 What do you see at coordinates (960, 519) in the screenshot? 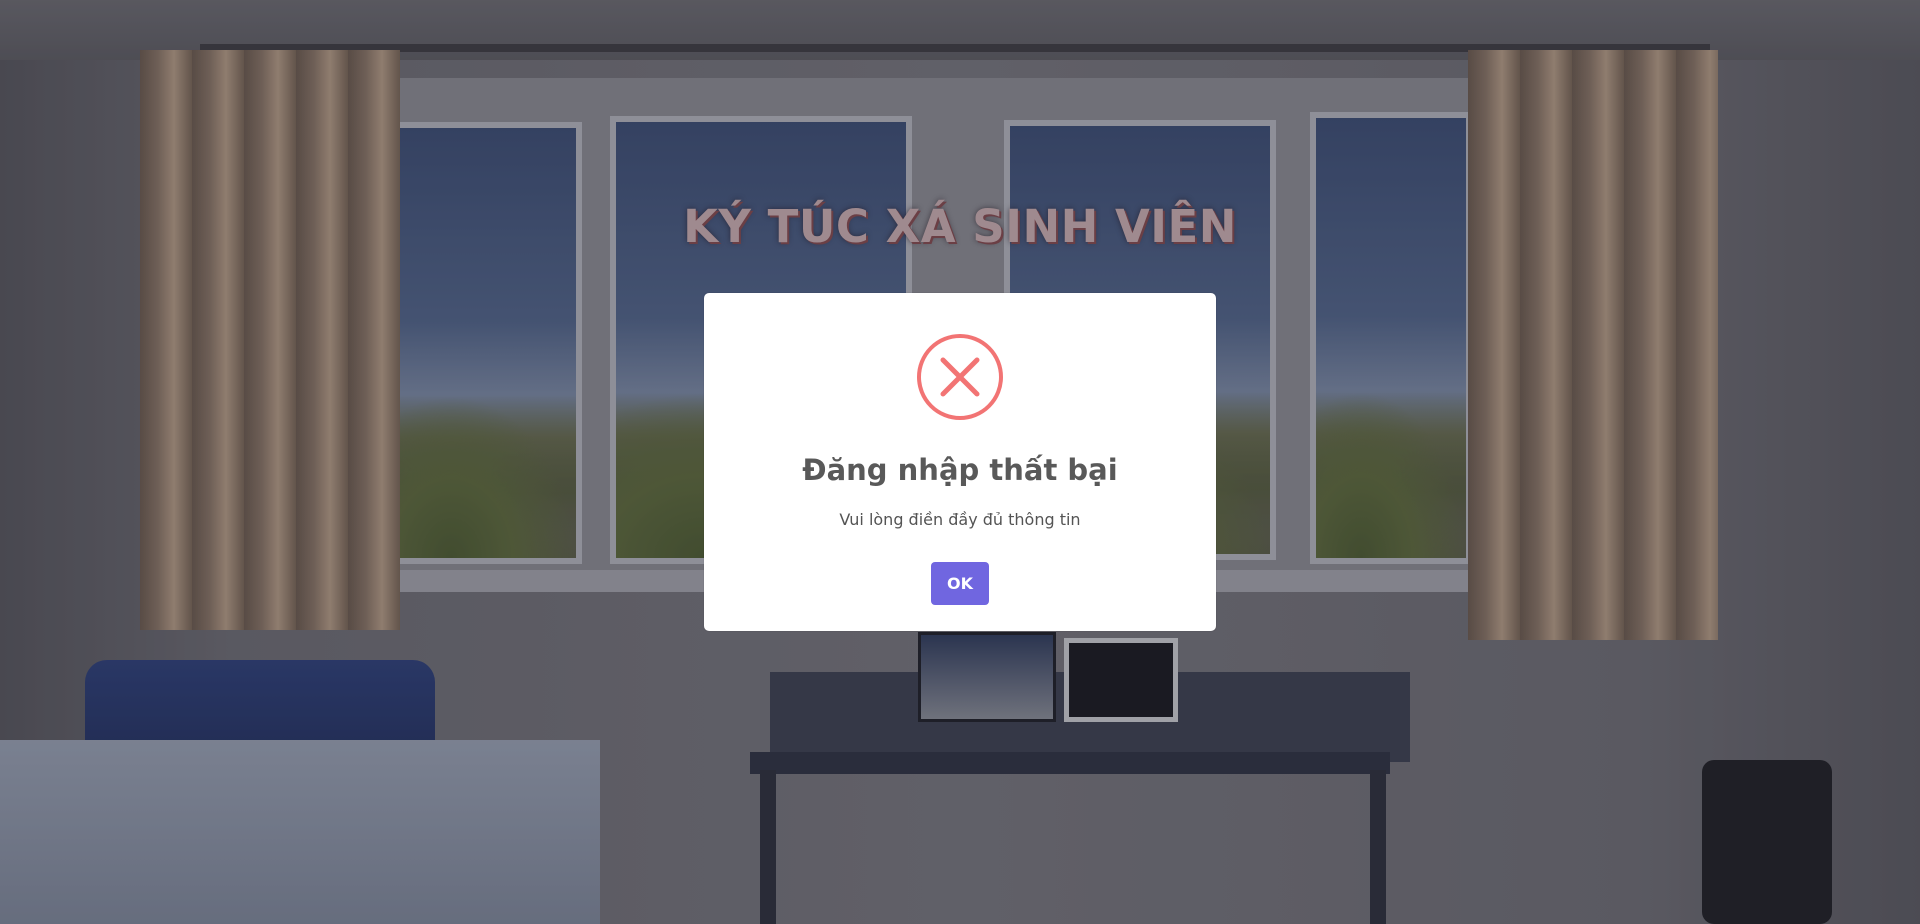
I see `dialog-message: Vui lòng điền đầy đủ thông tin` at bounding box center [960, 519].